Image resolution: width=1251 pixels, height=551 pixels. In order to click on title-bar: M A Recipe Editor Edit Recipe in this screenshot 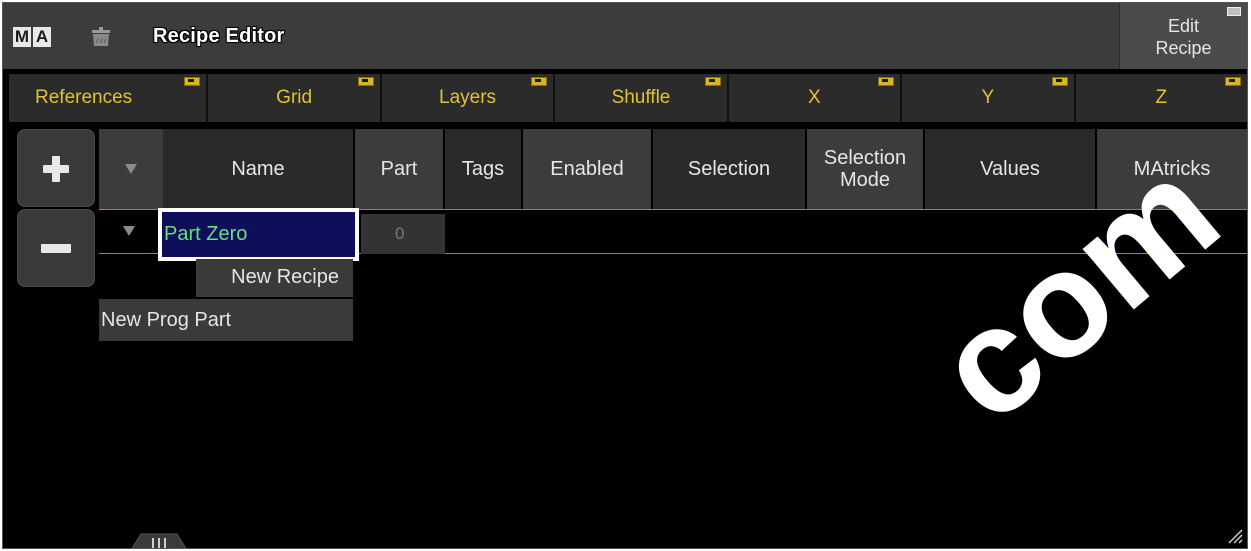, I will do `click(625, 36)`.